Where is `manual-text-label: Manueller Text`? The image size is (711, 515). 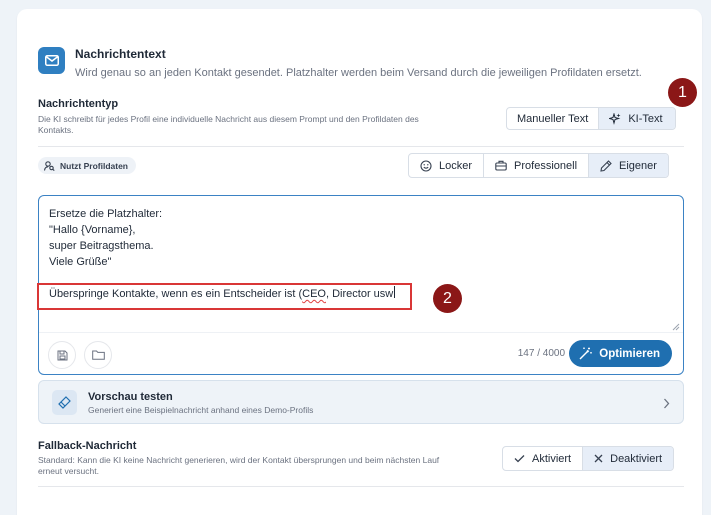 manual-text-label: Manueller Text is located at coordinates (553, 118).